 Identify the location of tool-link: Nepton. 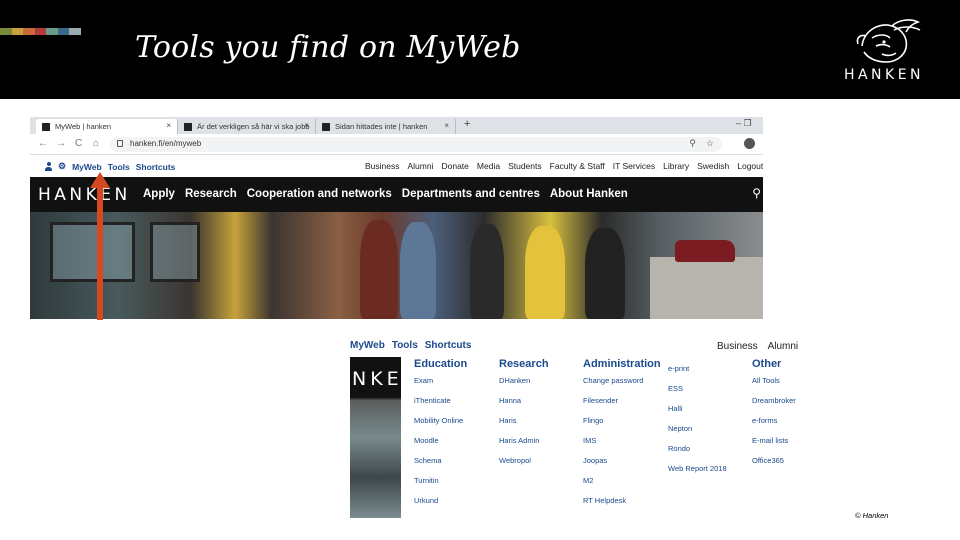
(697, 434).